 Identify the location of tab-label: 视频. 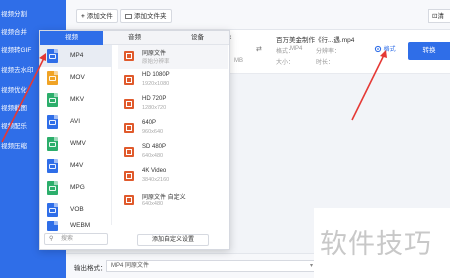
(71, 37).